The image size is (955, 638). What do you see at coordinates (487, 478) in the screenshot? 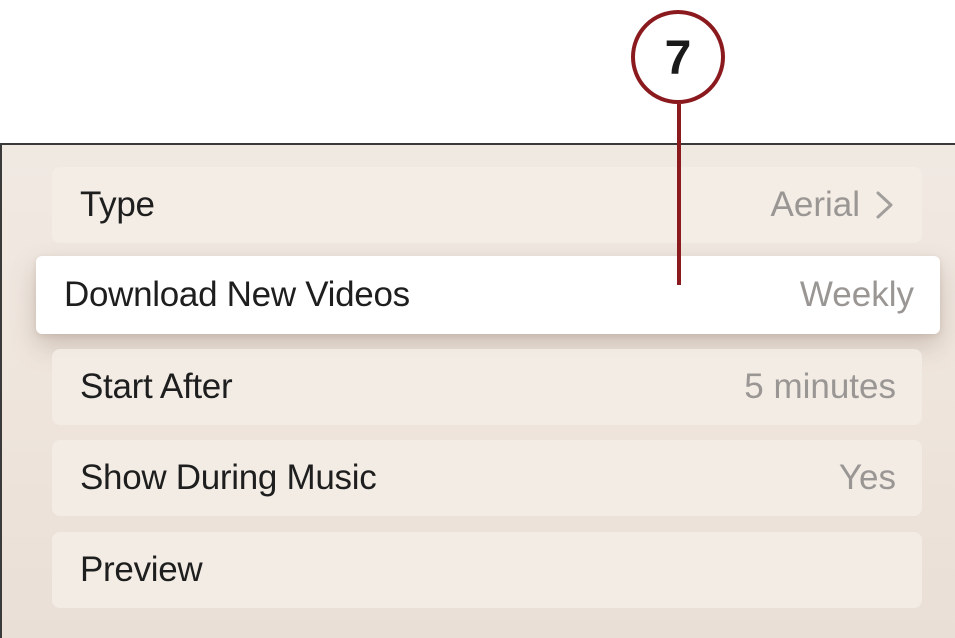
I see `setting-row-show-during-music: Show During Music Yes` at bounding box center [487, 478].